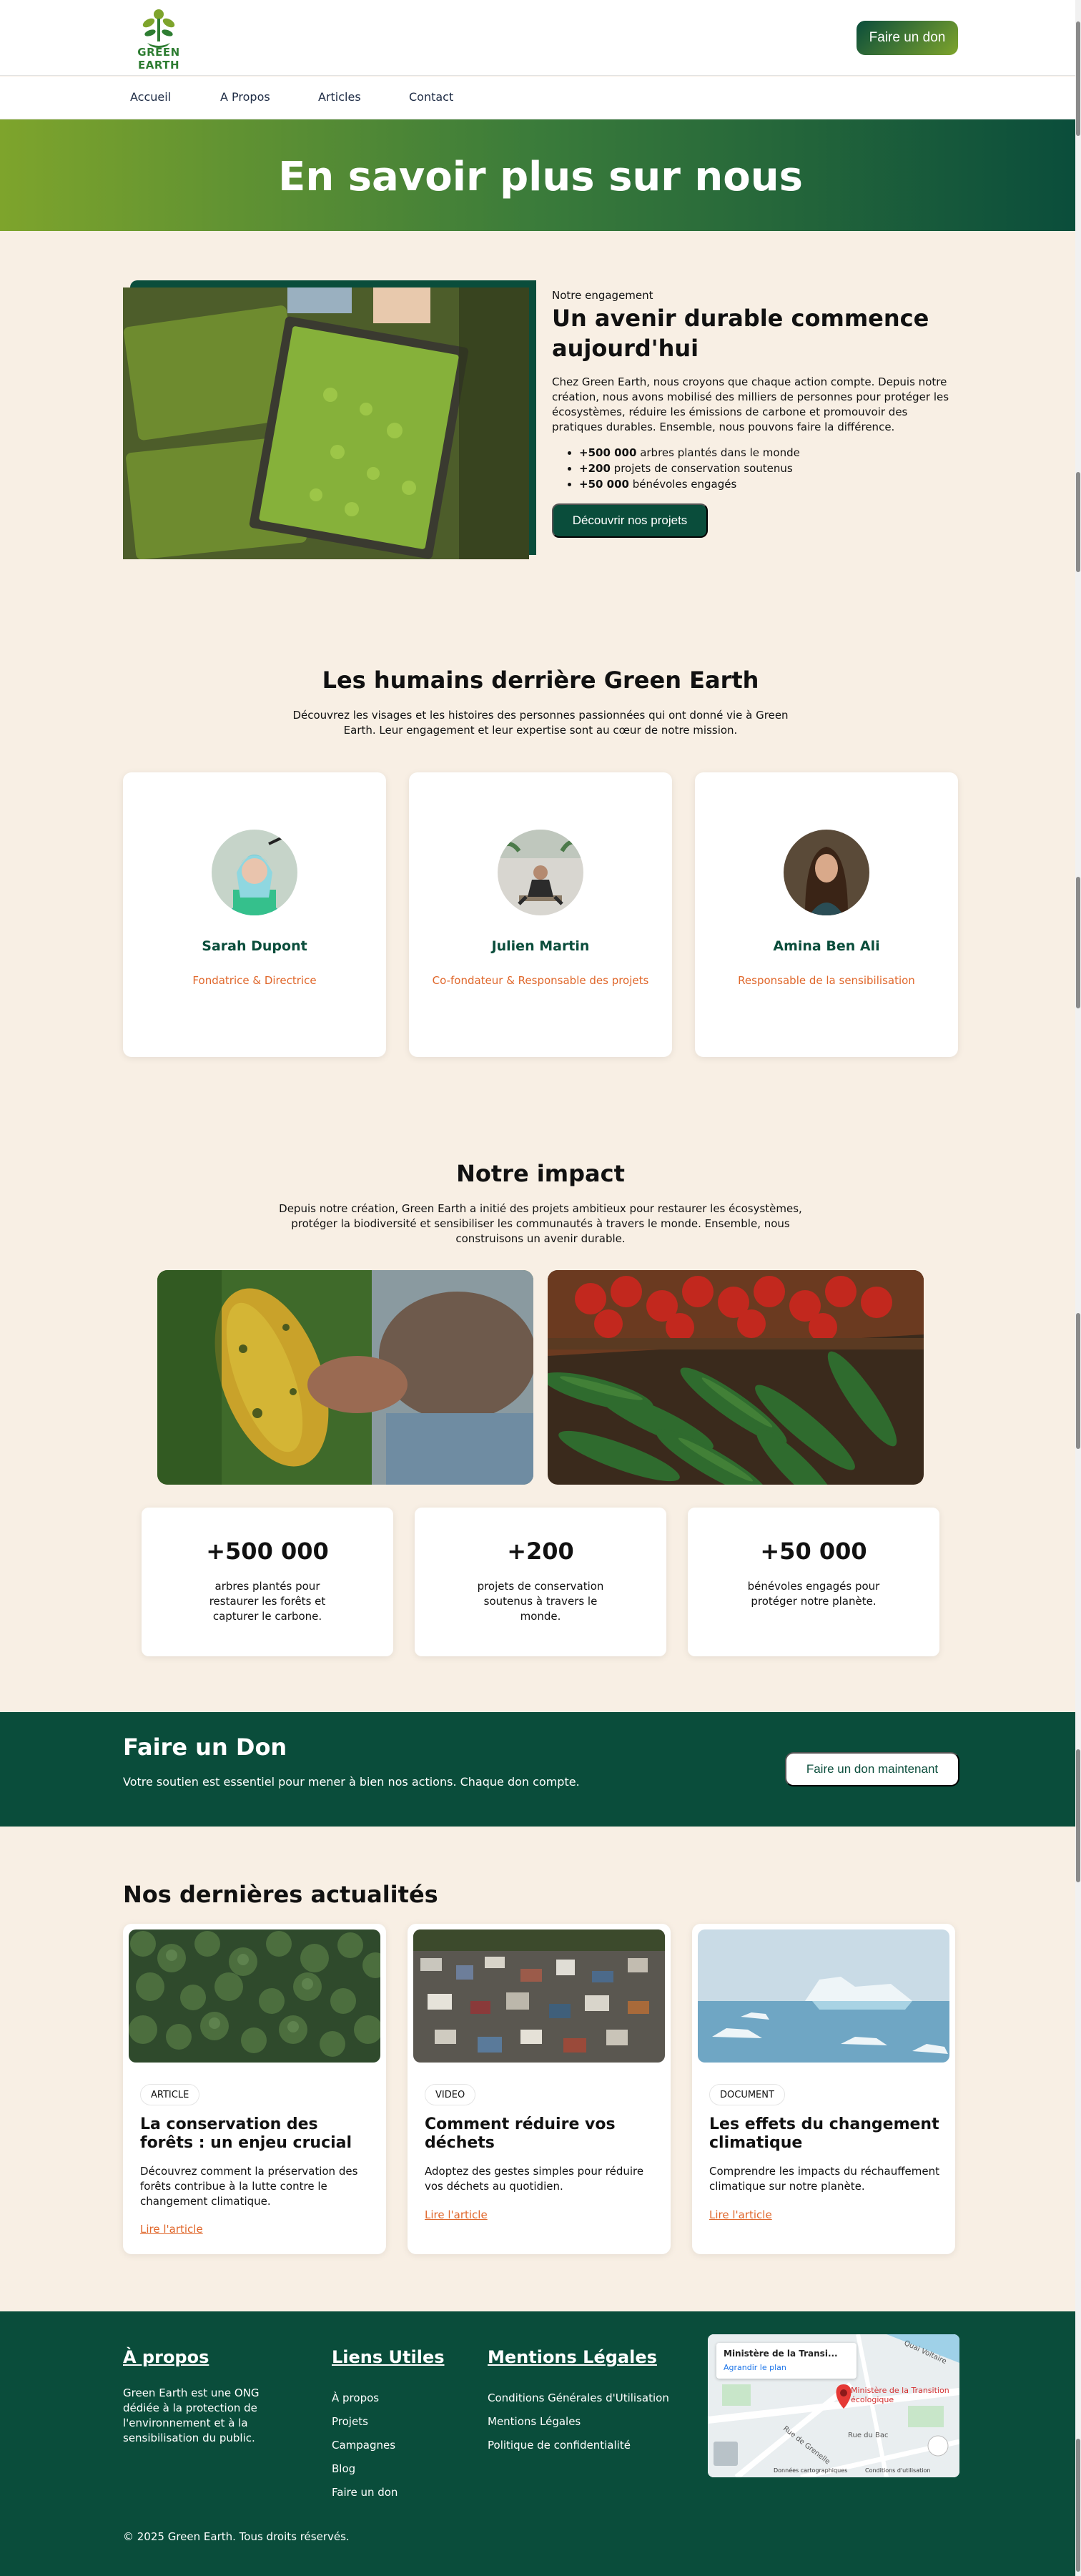 This screenshot has height=2576, width=1081. Describe the element at coordinates (540, 681) in the screenshot. I see `team-title: Les humains derrière Green Earth` at that location.